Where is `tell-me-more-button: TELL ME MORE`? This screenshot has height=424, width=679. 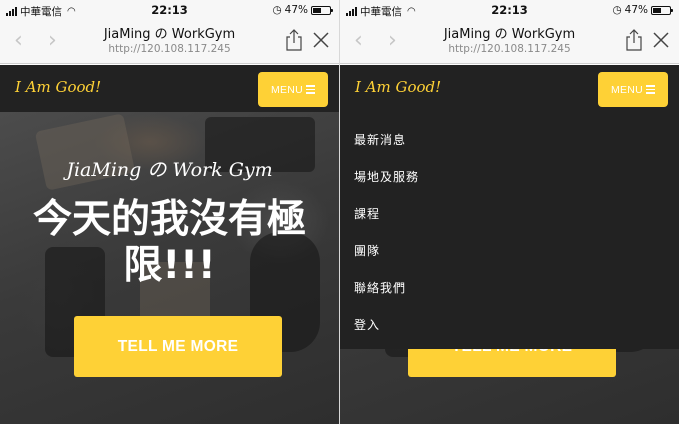 tell-me-more-button: TELL ME MORE is located at coordinates (178, 346).